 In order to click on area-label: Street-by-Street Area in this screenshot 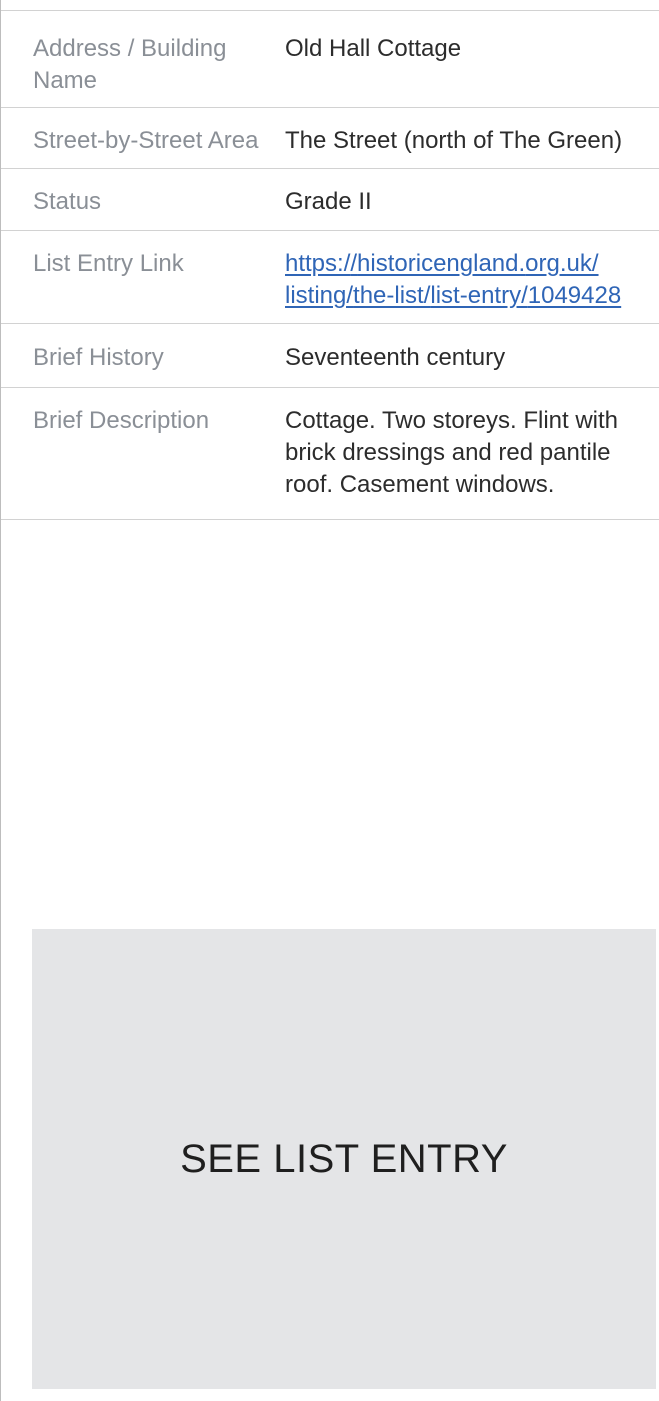, I will do `click(146, 140)`.